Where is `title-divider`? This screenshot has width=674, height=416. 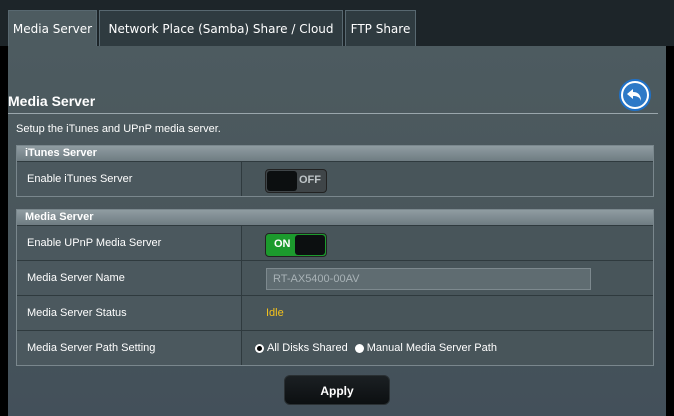 title-divider is located at coordinates (333, 113).